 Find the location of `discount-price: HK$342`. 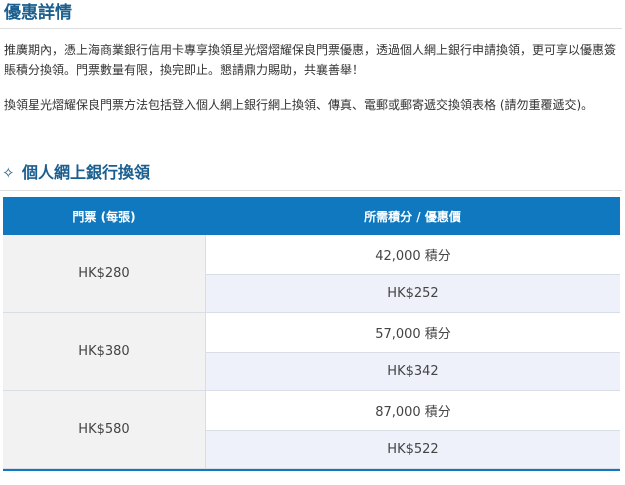

discount-price: HK$342 is located at coordinates (412, 370).